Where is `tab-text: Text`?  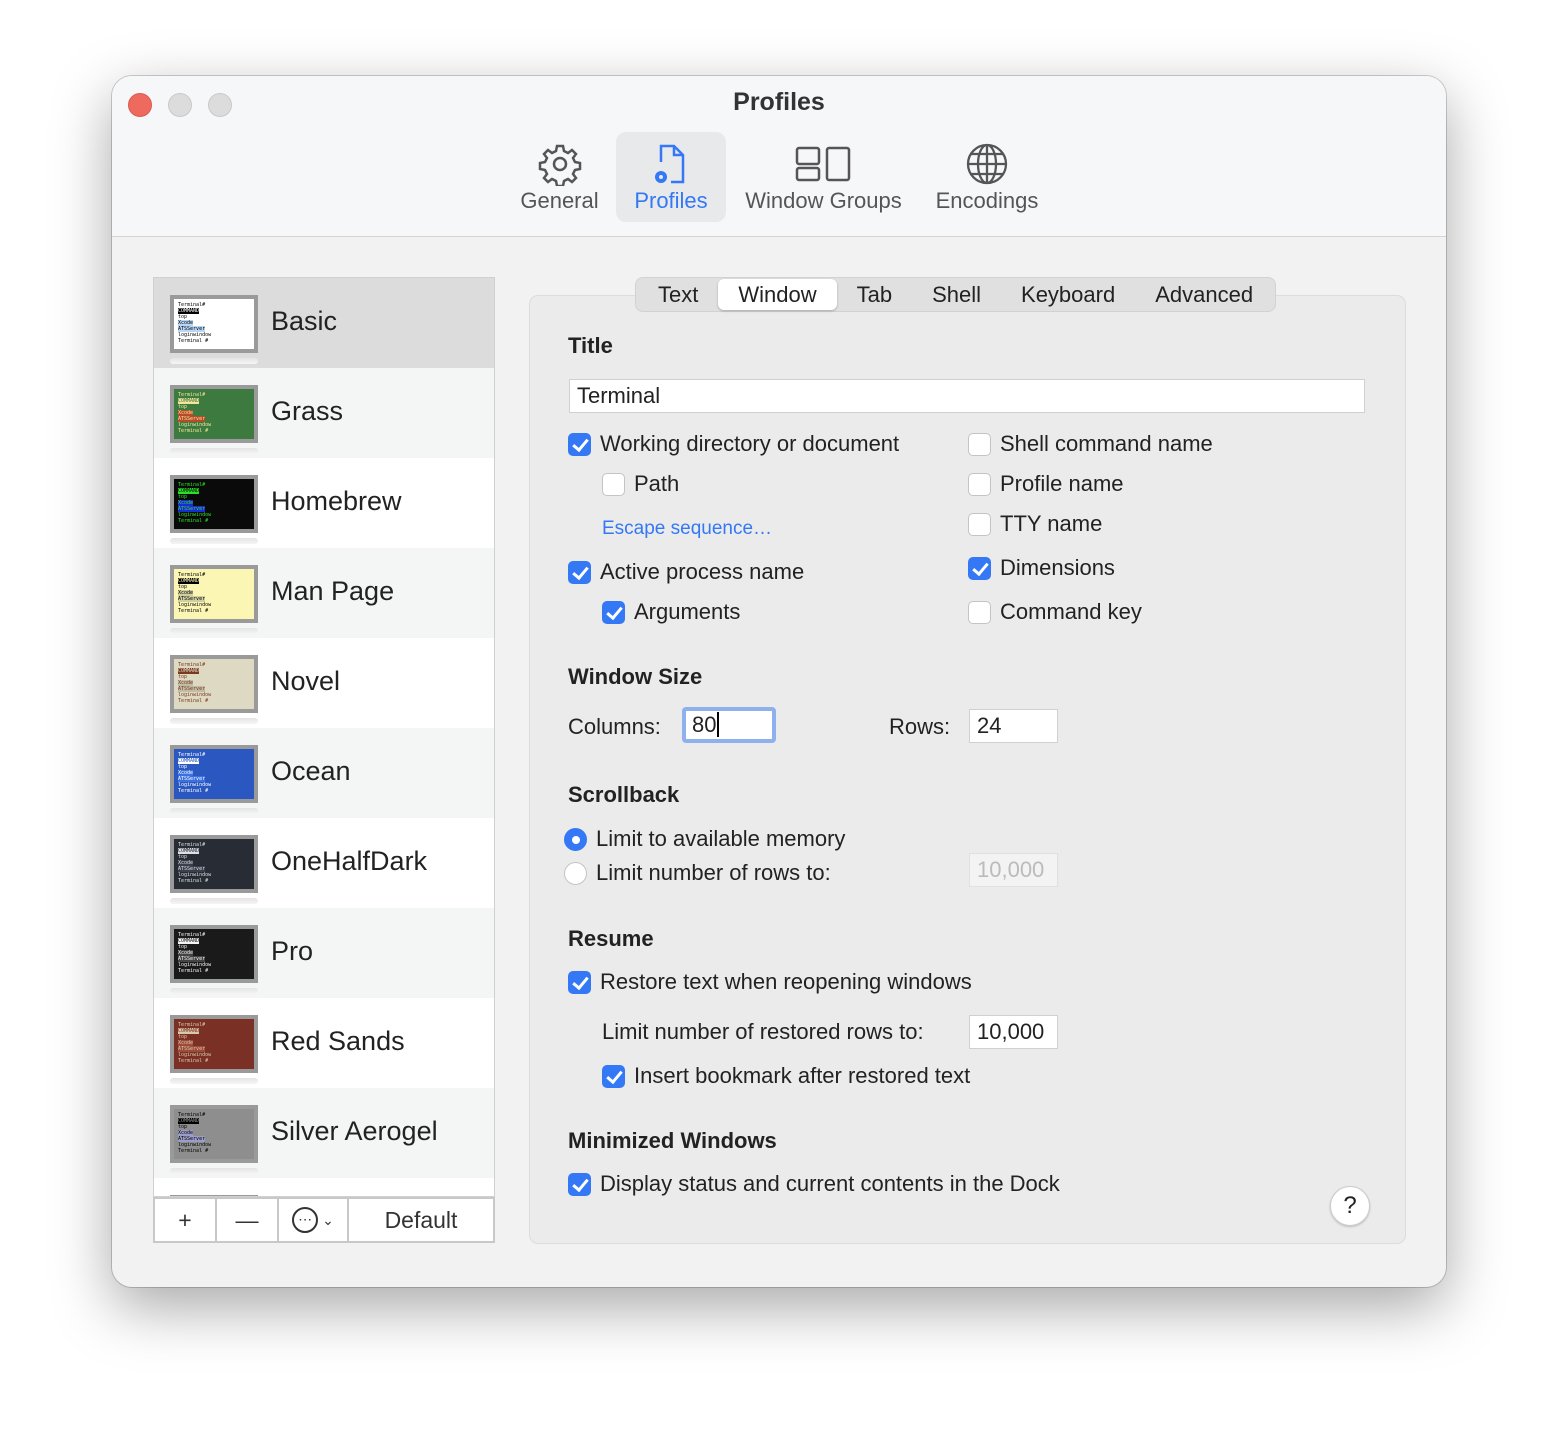
tab-text: Text is located at coordinates (678, 294).